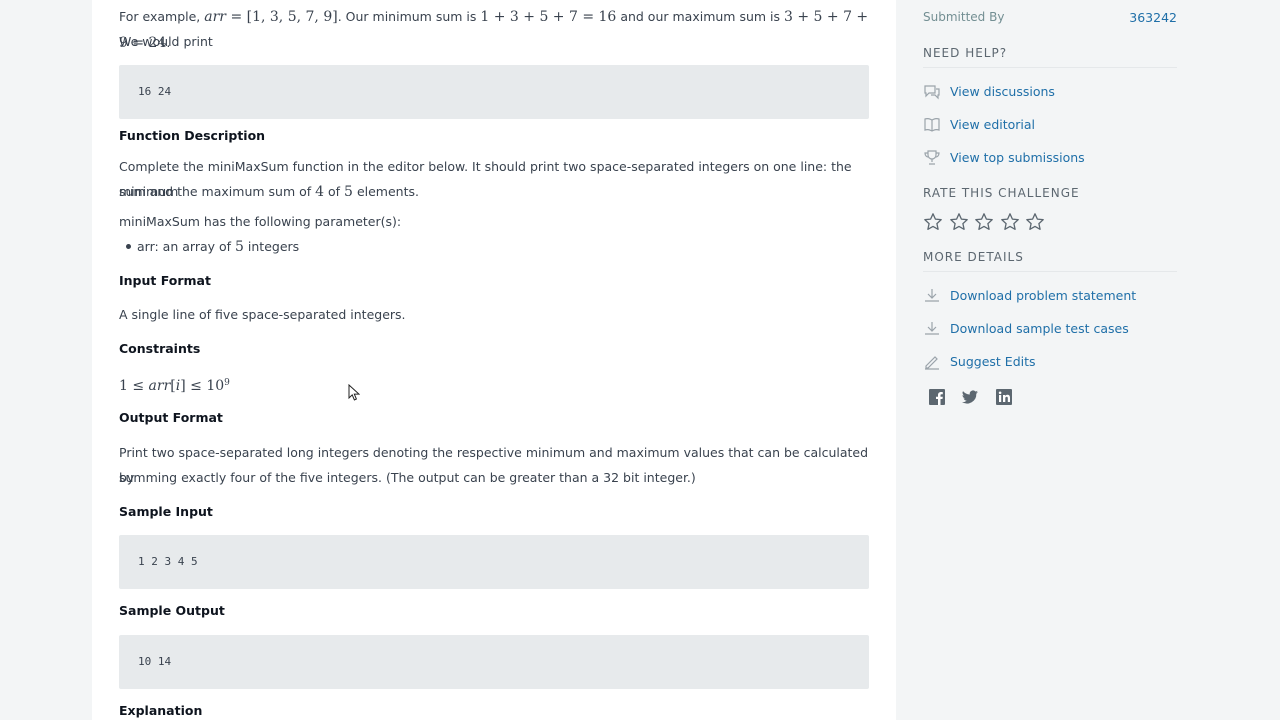 This screenshot has height=720, width=1280. Describe the element at coordinates (494, 662) in the screenshot. I see `sample-output-block: 10 14` at that location.